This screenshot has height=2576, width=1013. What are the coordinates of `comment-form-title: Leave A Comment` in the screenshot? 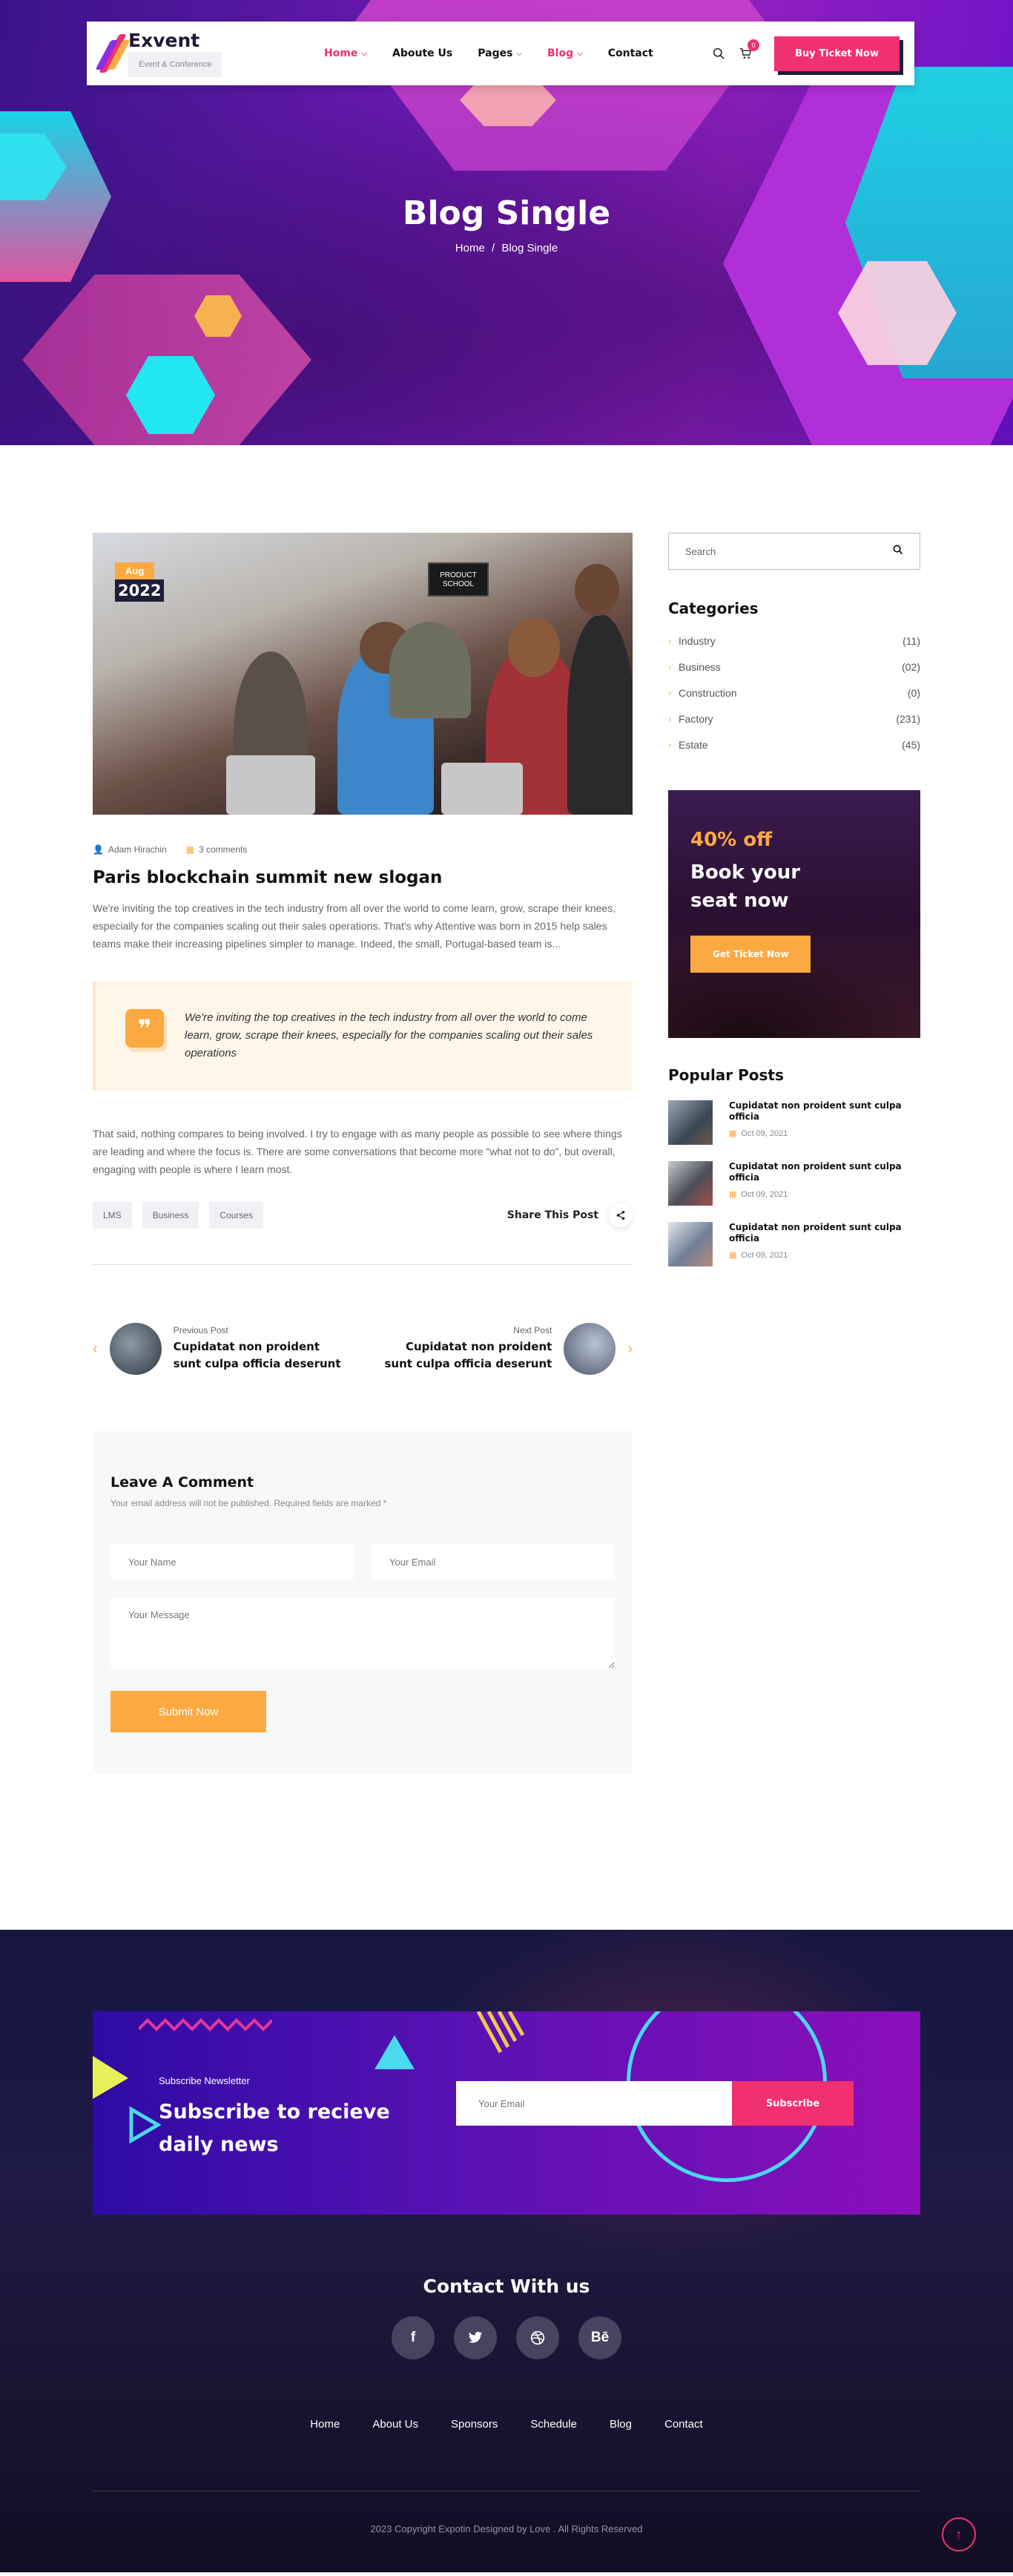 It's located at (182, 1482).